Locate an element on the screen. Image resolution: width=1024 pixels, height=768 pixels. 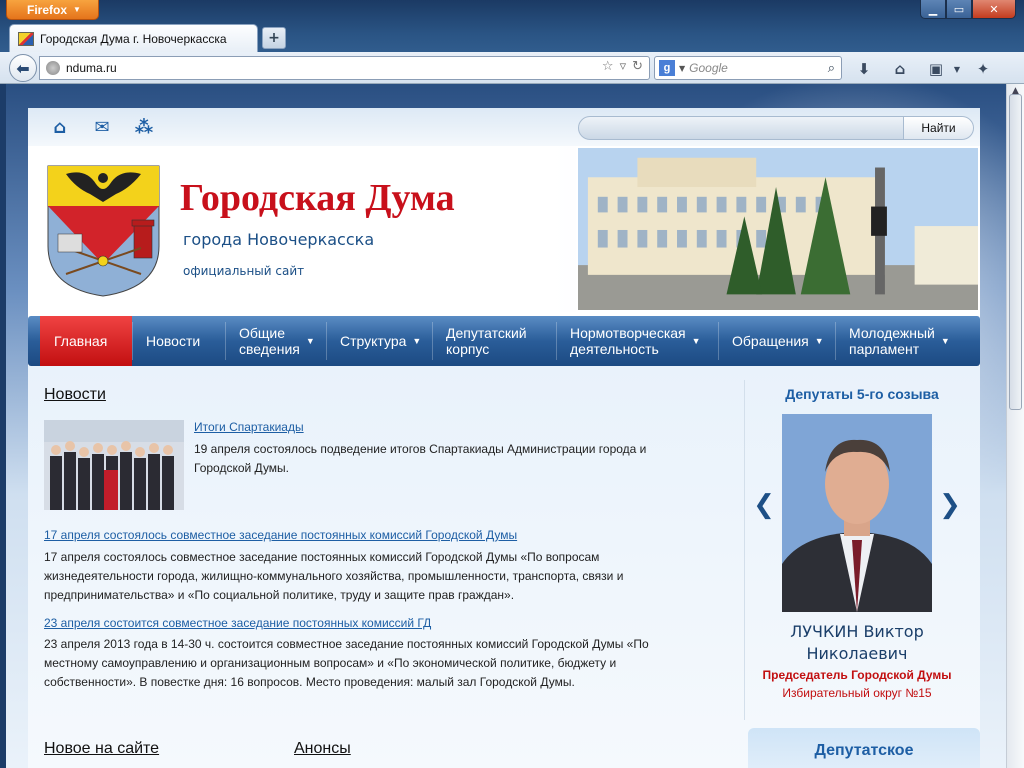
menu-item-general-info: Общие сведения ▼ is located at coordinates (275, 341).